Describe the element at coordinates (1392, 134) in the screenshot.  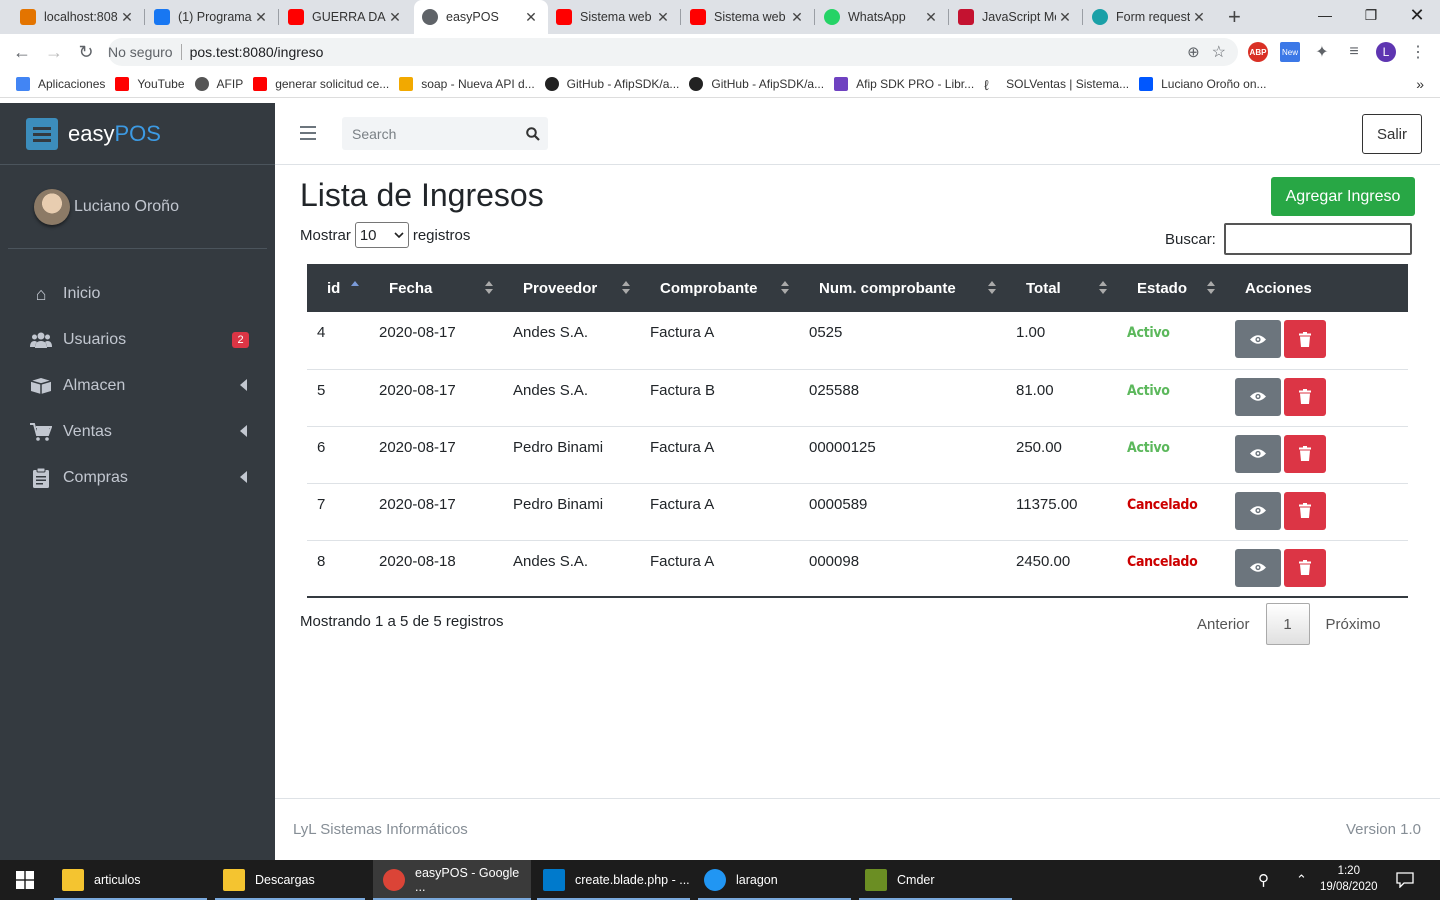
I see `logout-button: Salir` at that location.